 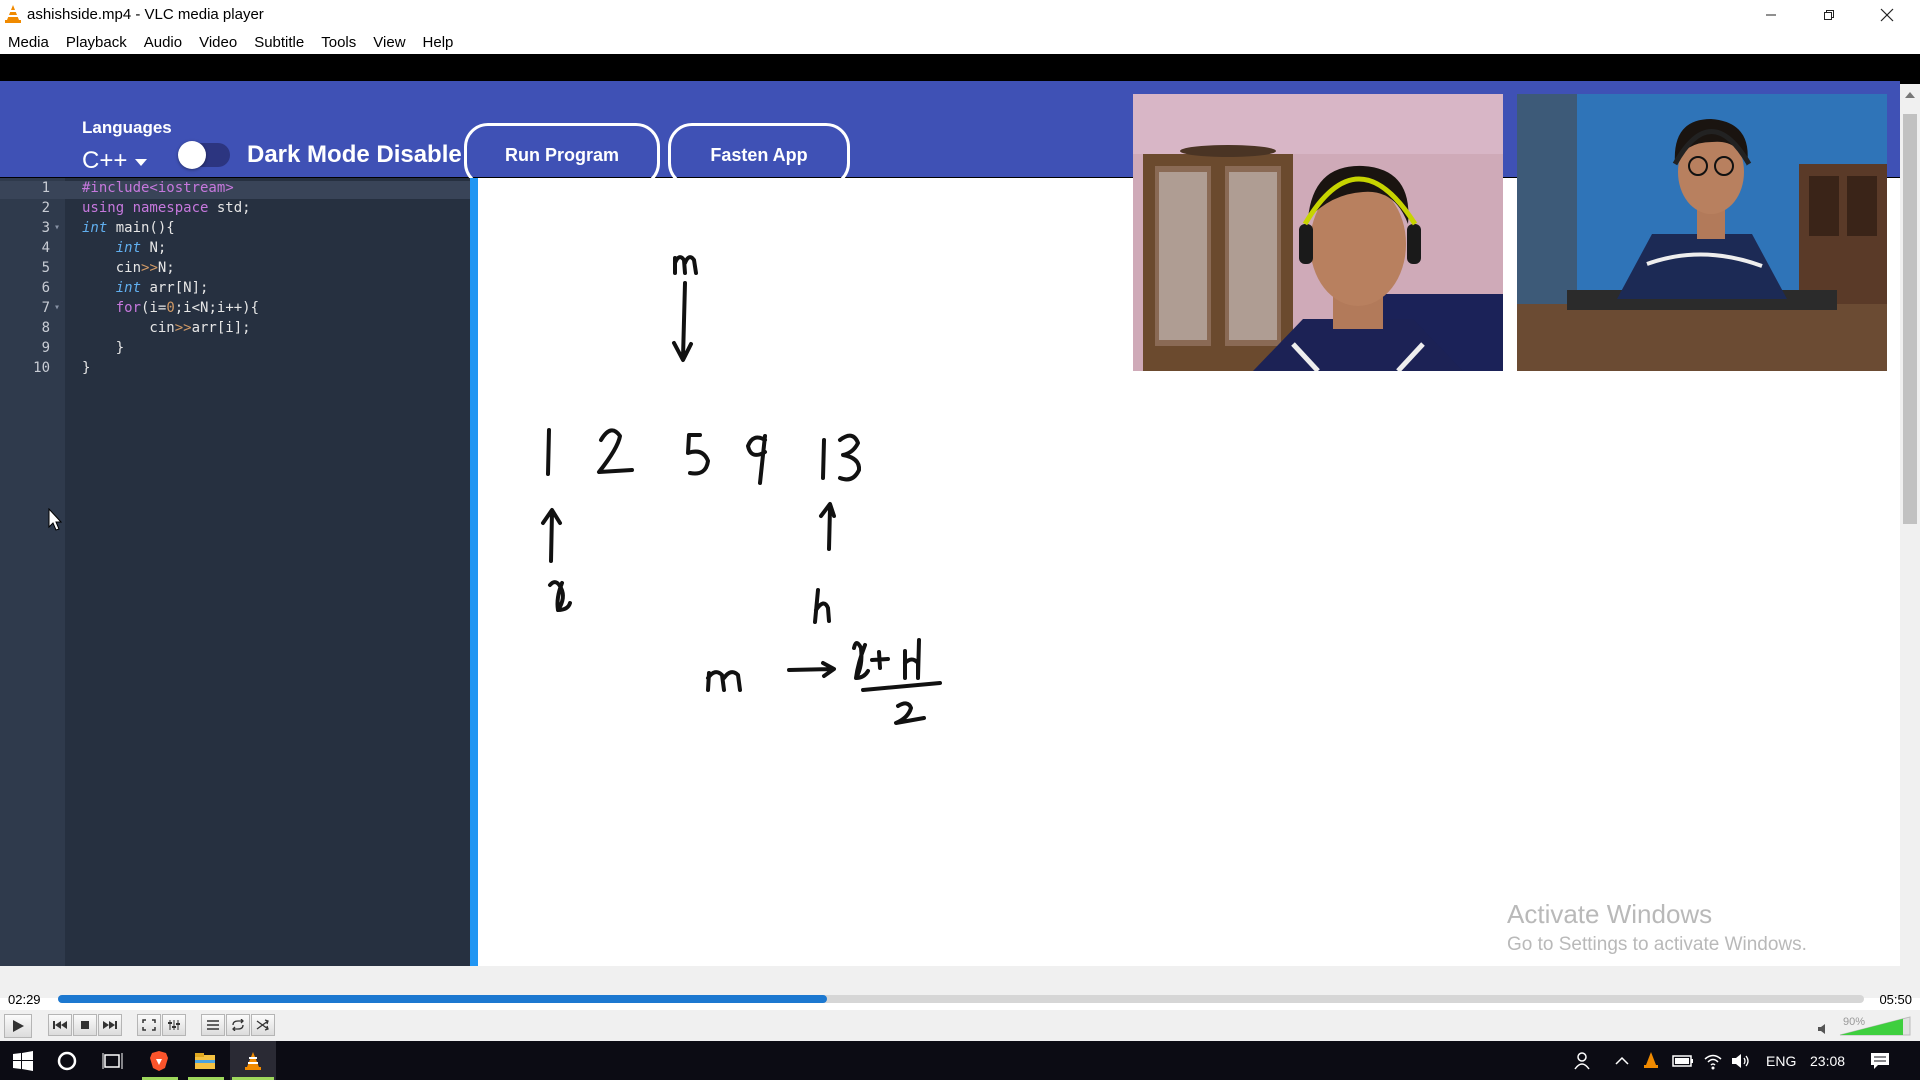 I want to click on menu-help: Help, so click(x=439, y=42).